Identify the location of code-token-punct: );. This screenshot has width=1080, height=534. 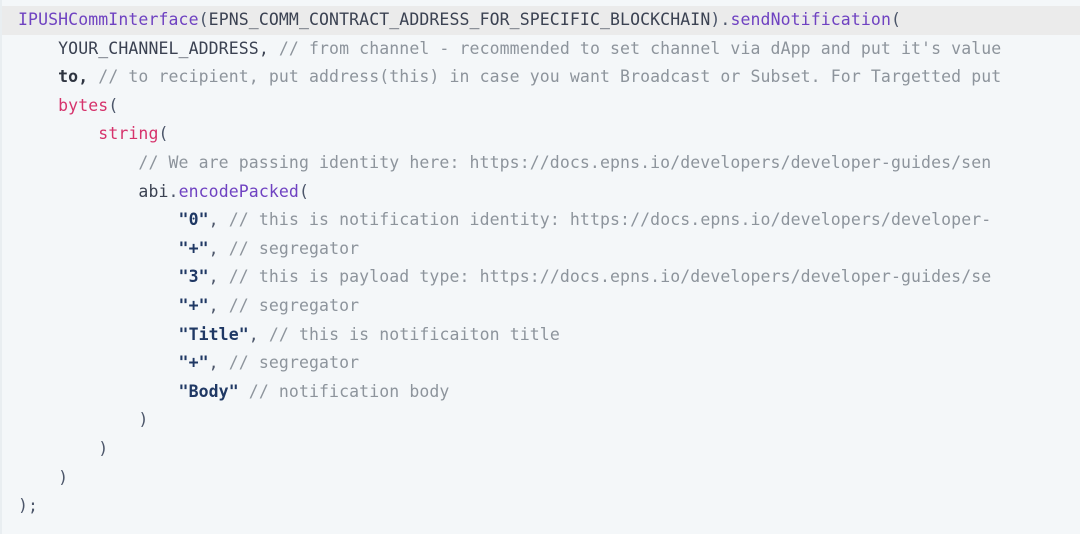
(28, 506).